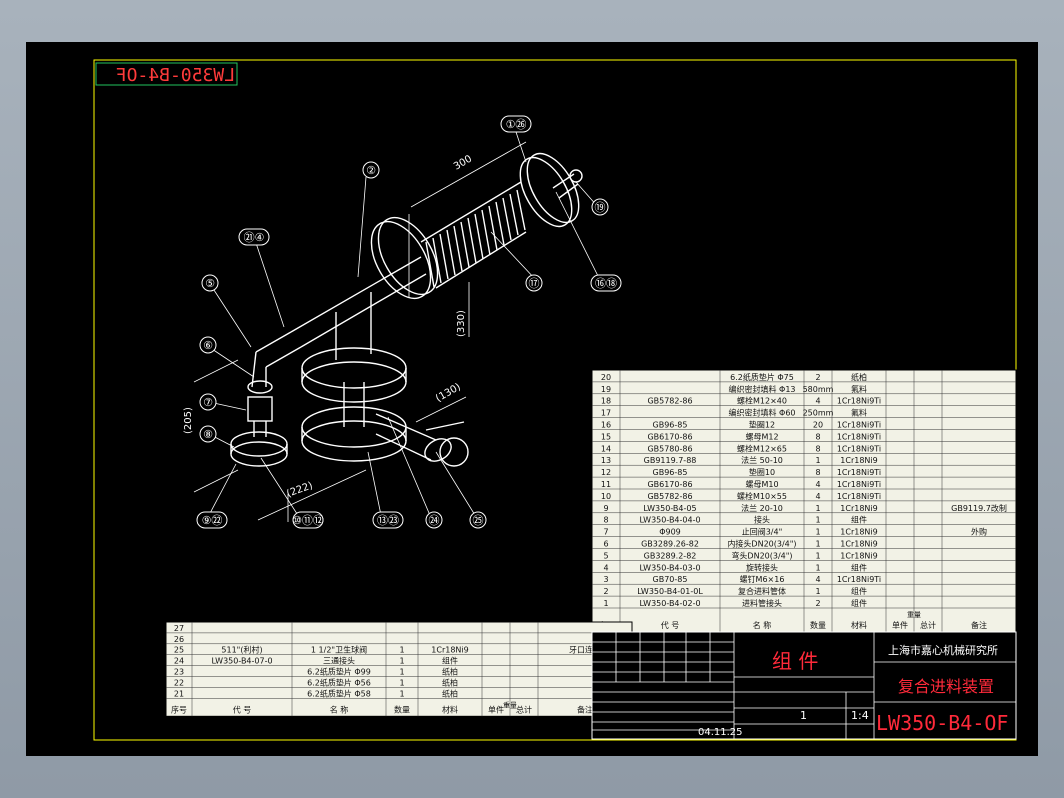 The width and height of the screenshot is (1064, 798). Describe the element at coordinates (606, 472) in the screenshot. I see `bom-cell: 12` at that location.